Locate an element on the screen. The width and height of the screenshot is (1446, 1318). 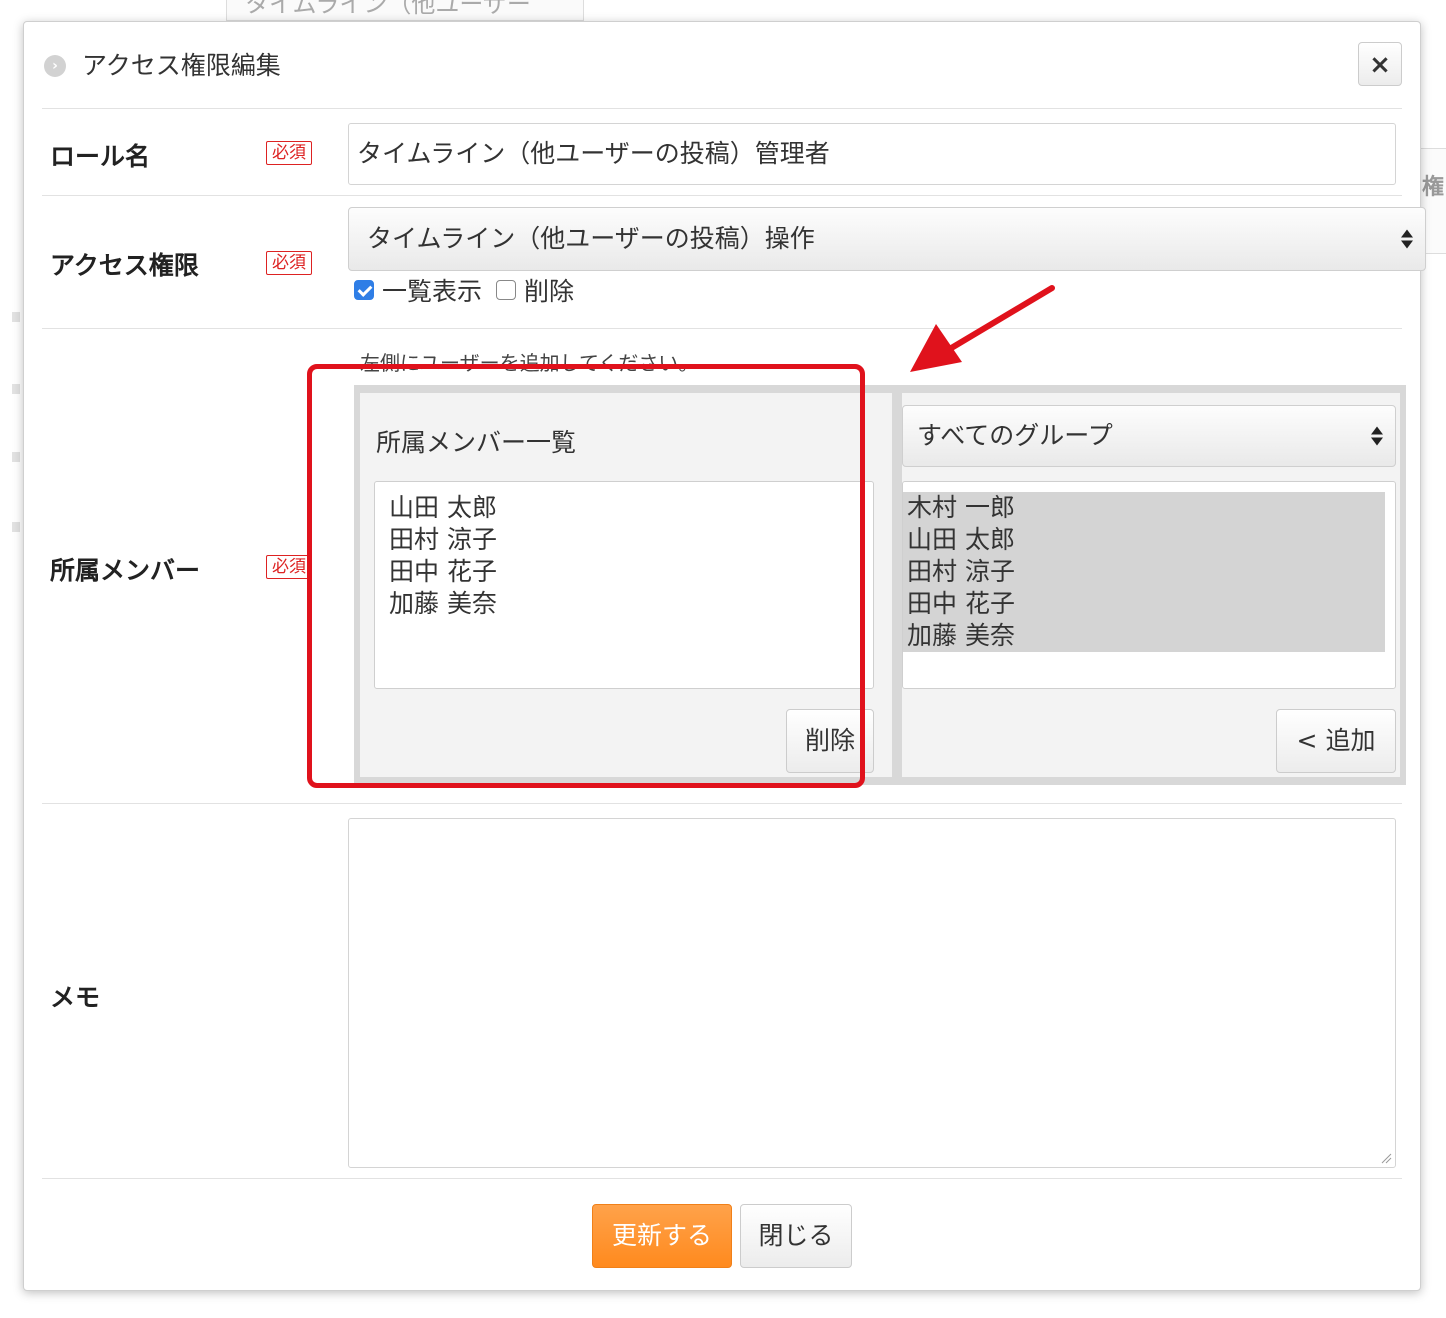
background-field-text: 権 is located at coordinates (1433, 187).